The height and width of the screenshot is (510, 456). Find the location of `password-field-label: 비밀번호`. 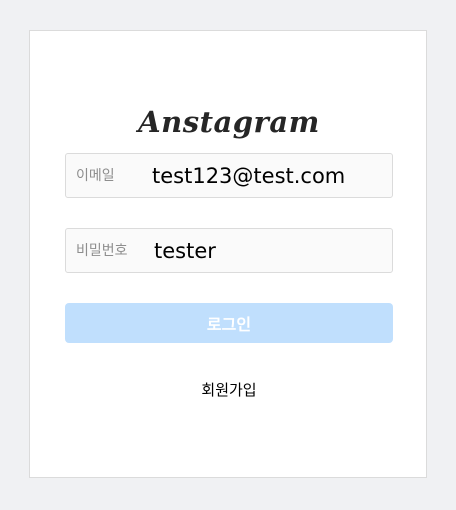

password-field-label: 비밀번호 is located at coordinates (102, 251).